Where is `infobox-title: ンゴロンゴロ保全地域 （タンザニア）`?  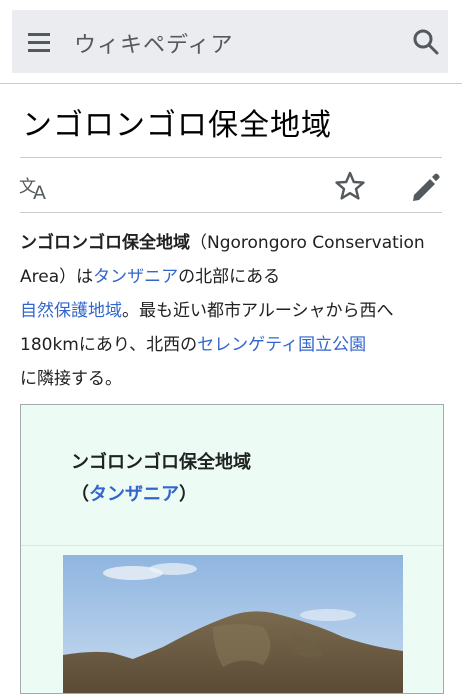
infobox-title: ンゴロンゴロ保全地域 （タンザニア） is located at coordinates (161, 479).